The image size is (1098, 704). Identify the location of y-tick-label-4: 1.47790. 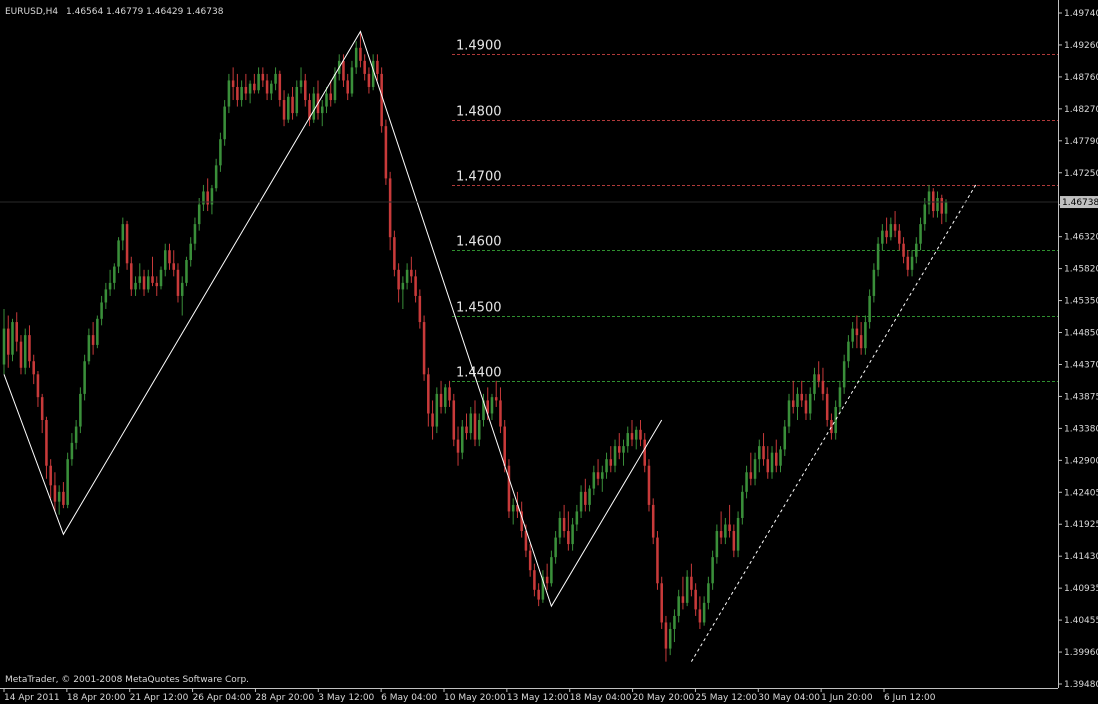
(1081, 142).